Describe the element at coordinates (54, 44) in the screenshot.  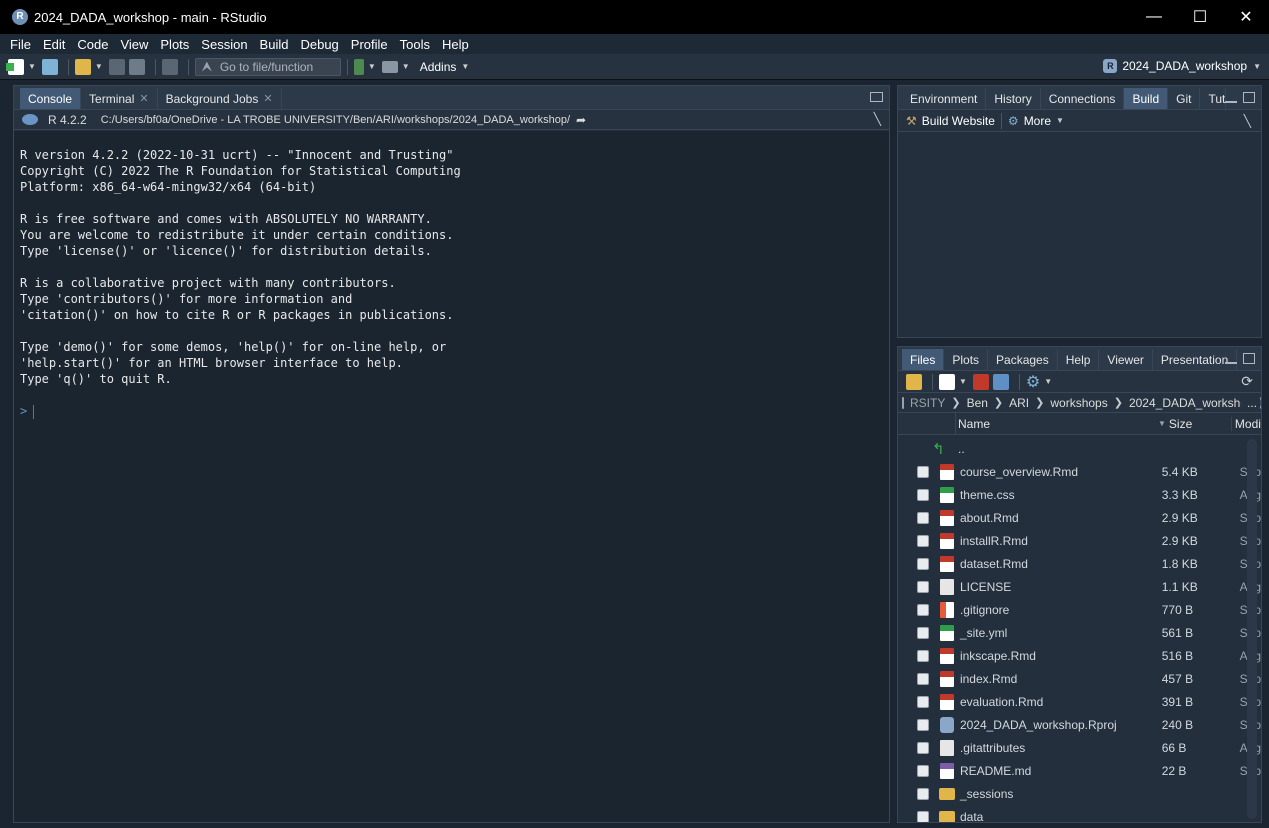
I see `menu-edit: Edit` at that location.